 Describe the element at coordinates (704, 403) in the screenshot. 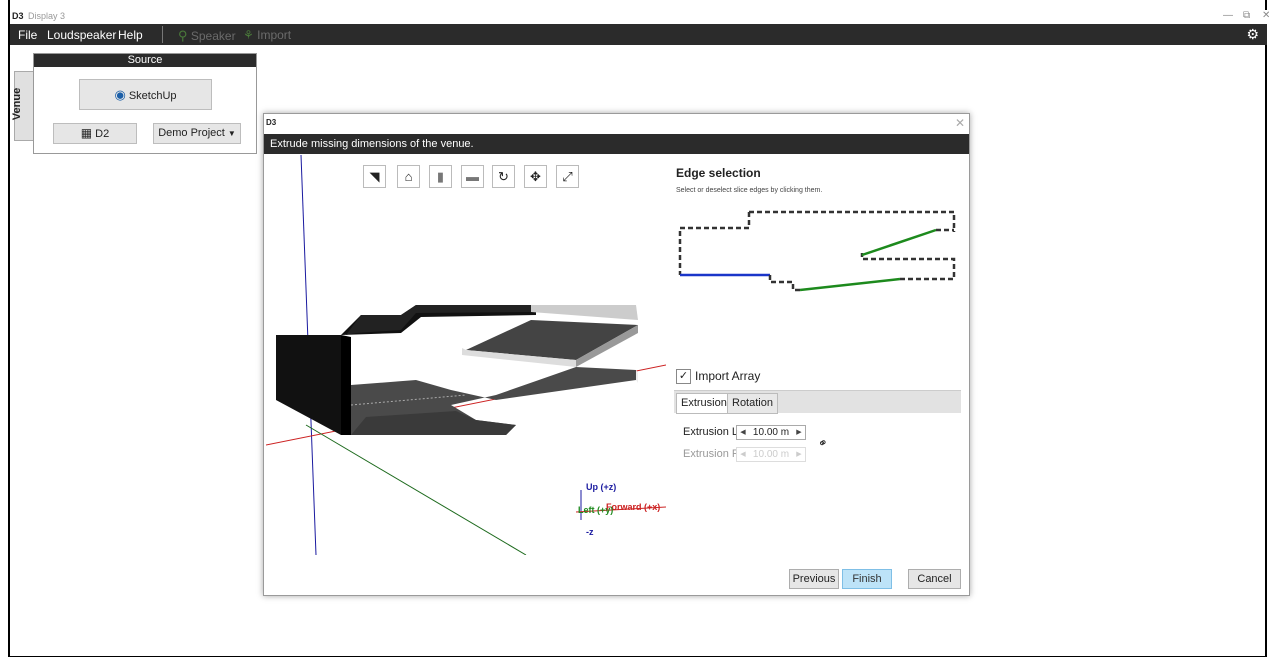

I see `tab-extrusion: Extrusion` at that location.